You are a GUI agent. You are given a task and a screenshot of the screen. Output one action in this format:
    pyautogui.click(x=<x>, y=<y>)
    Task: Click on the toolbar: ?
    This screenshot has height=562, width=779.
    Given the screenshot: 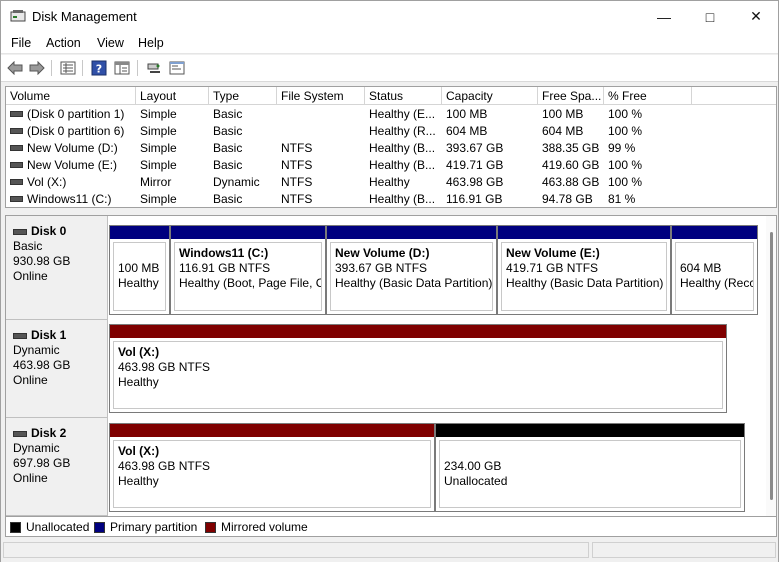 What is the action you would take?
    pyautogui.click(x=389, y=68)
    